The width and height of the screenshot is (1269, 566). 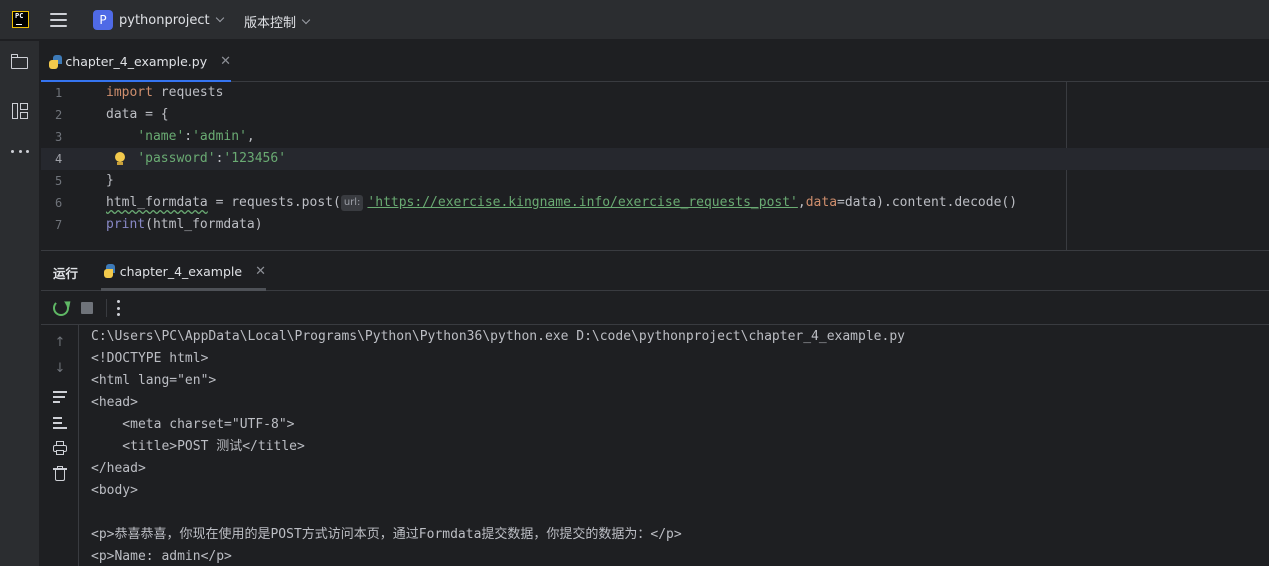 I want to click on run-panel-header: 运行 chapter_4_example ✕, so click(x=655, y=270).